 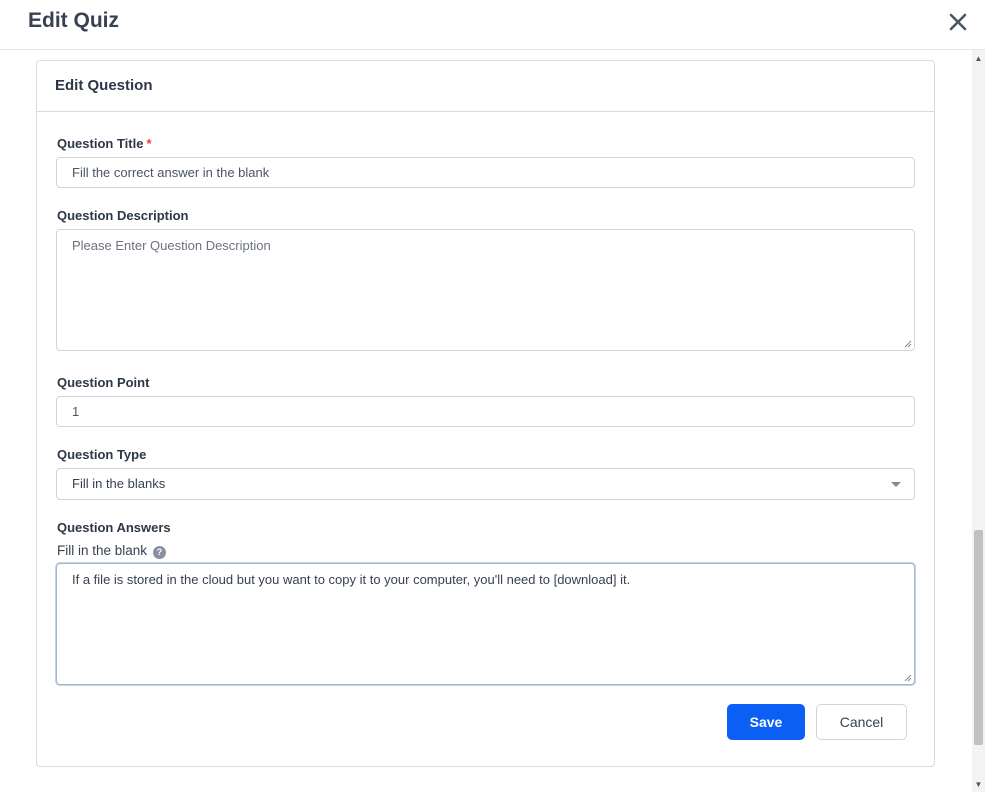 What do you see at coordinates (861, 722) in the screenshot?
I see `cancel-button: Cancel` at bounding box center [861, 722].